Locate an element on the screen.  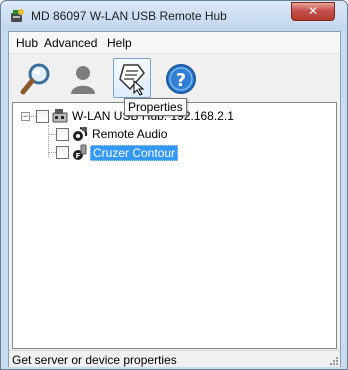
cruzer-contour-checkbox is located at coordinates (62, 152).